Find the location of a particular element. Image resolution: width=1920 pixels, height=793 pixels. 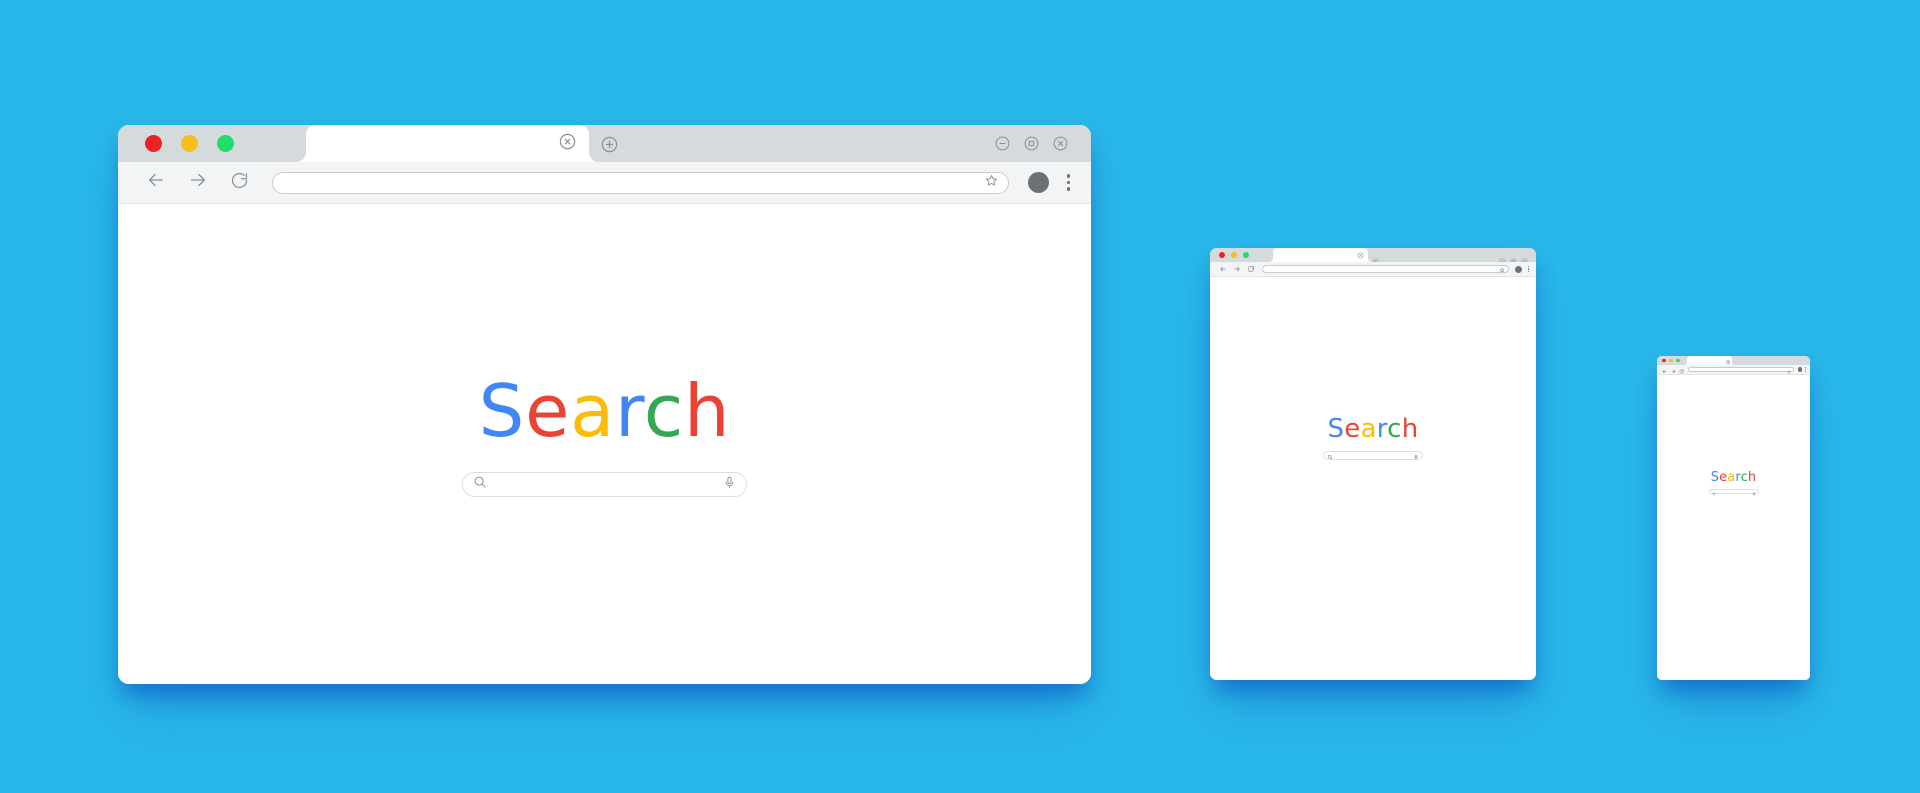

browser-tab-tablet is located at coordinates (1320, 255).